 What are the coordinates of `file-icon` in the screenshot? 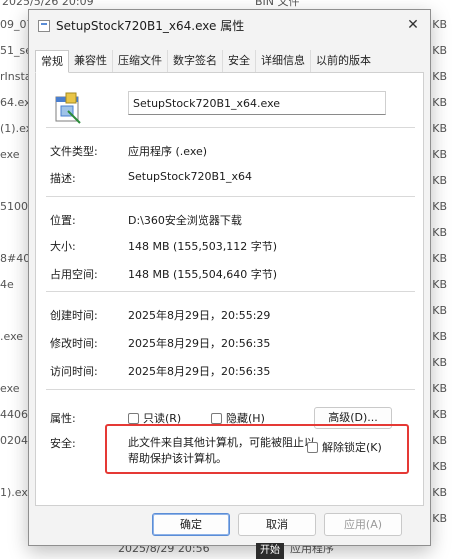 It's located at (44, 26).